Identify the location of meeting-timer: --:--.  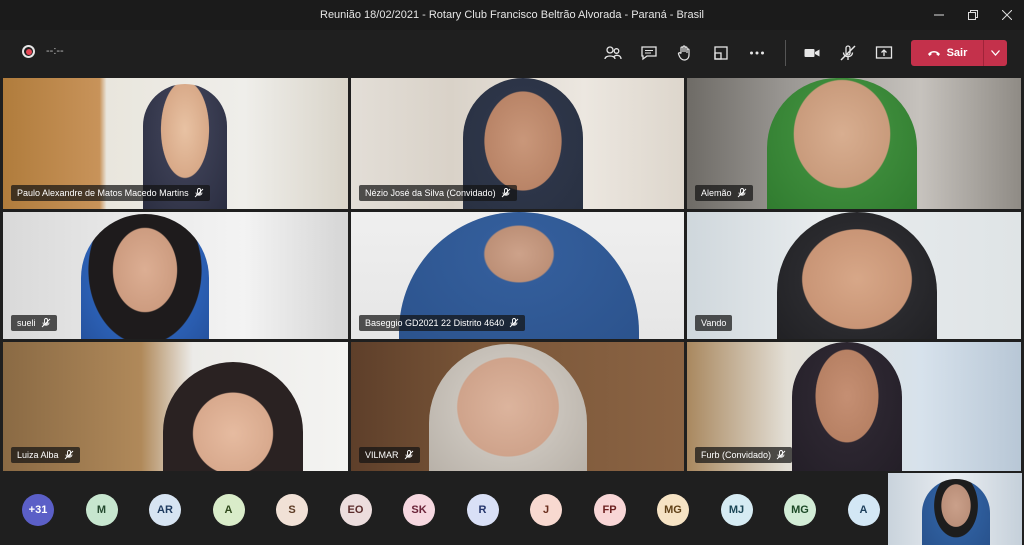
(55, 51).